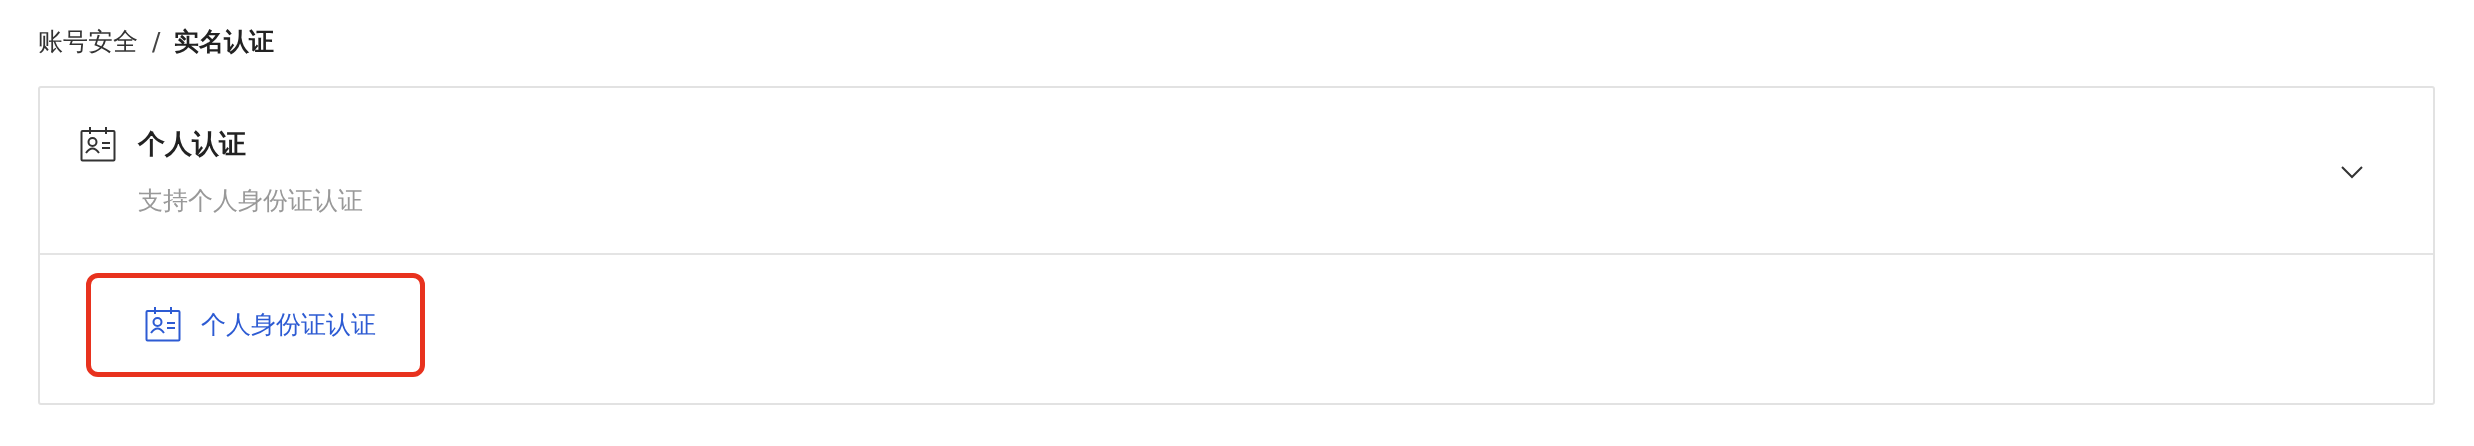 Image resolution: width=2474 pixels, height=446 pixels. What do you see at coordinates (255, 325) in the screenshot?
I see `id-card-option: 个人身份证认证` at bounding box center [255, 325].